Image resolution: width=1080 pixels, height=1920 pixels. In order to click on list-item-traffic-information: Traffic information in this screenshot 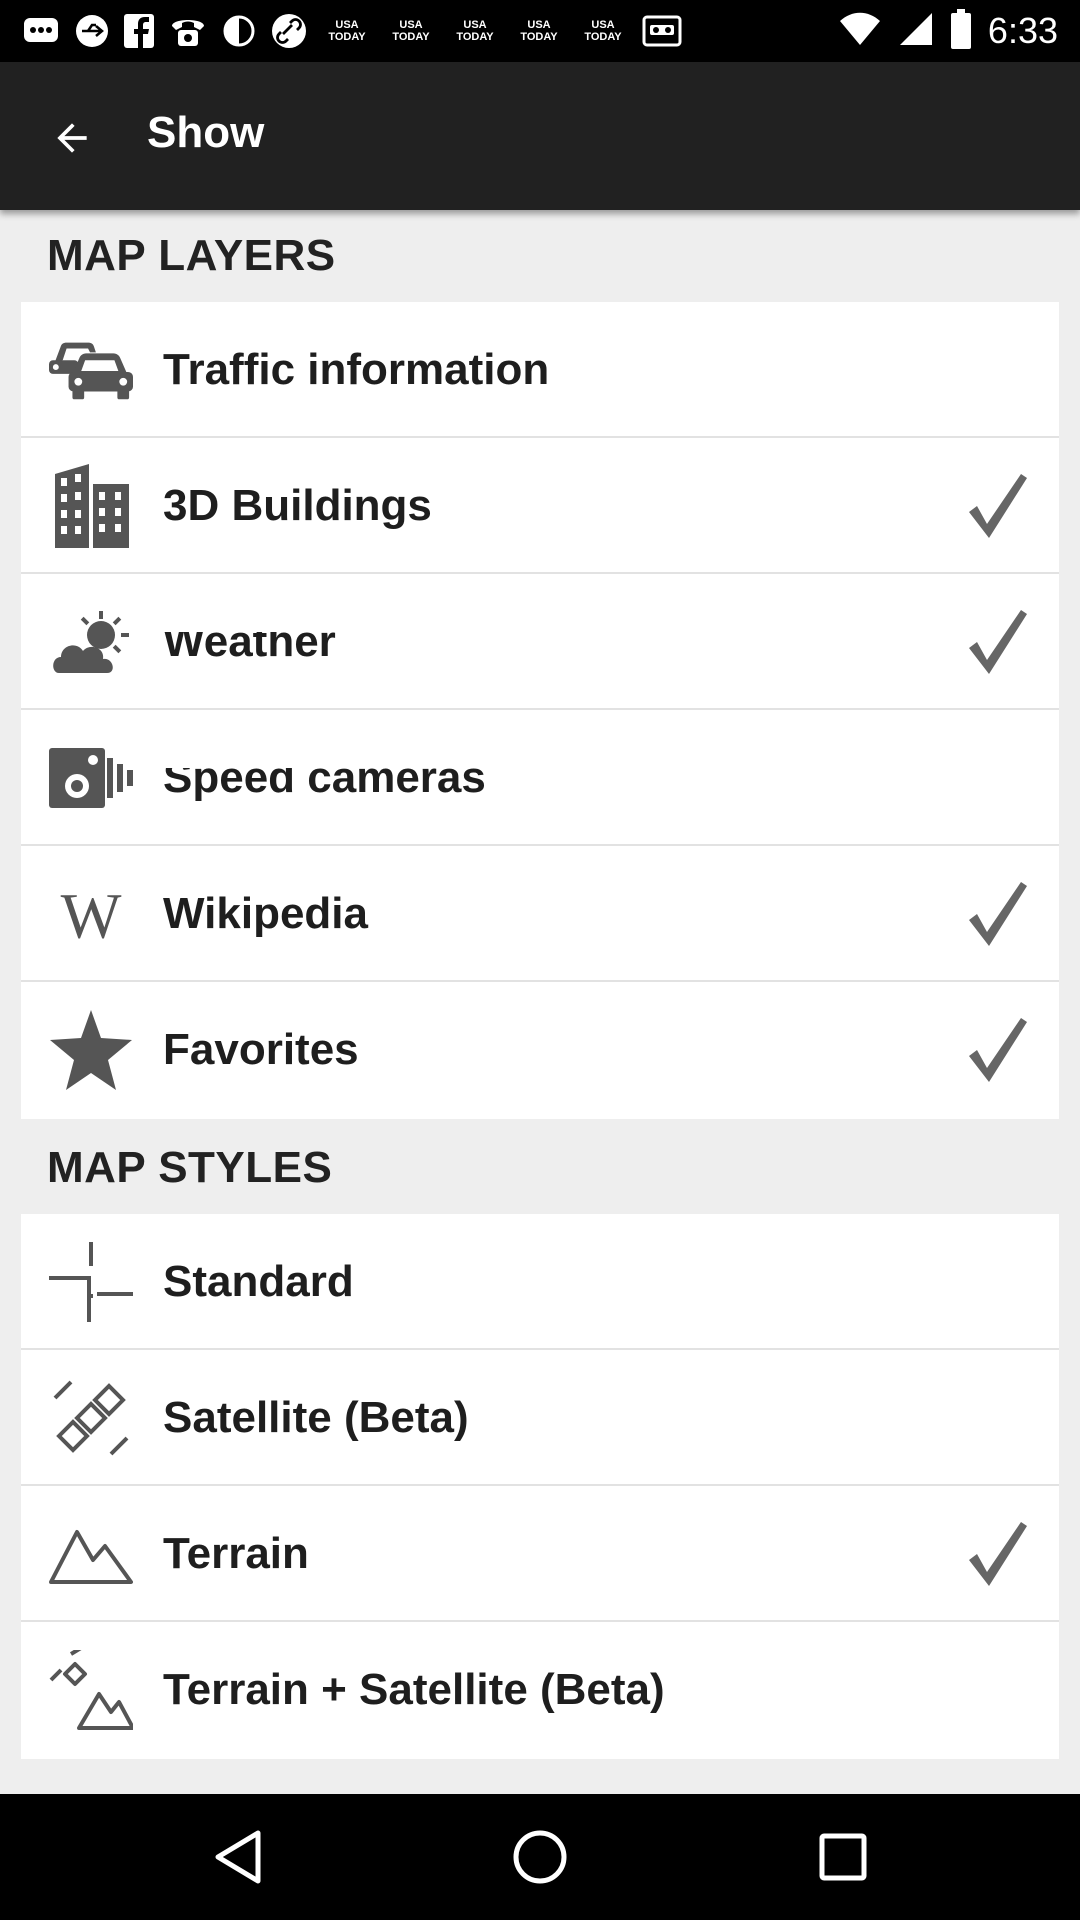, I will do `click(540, 370)`.